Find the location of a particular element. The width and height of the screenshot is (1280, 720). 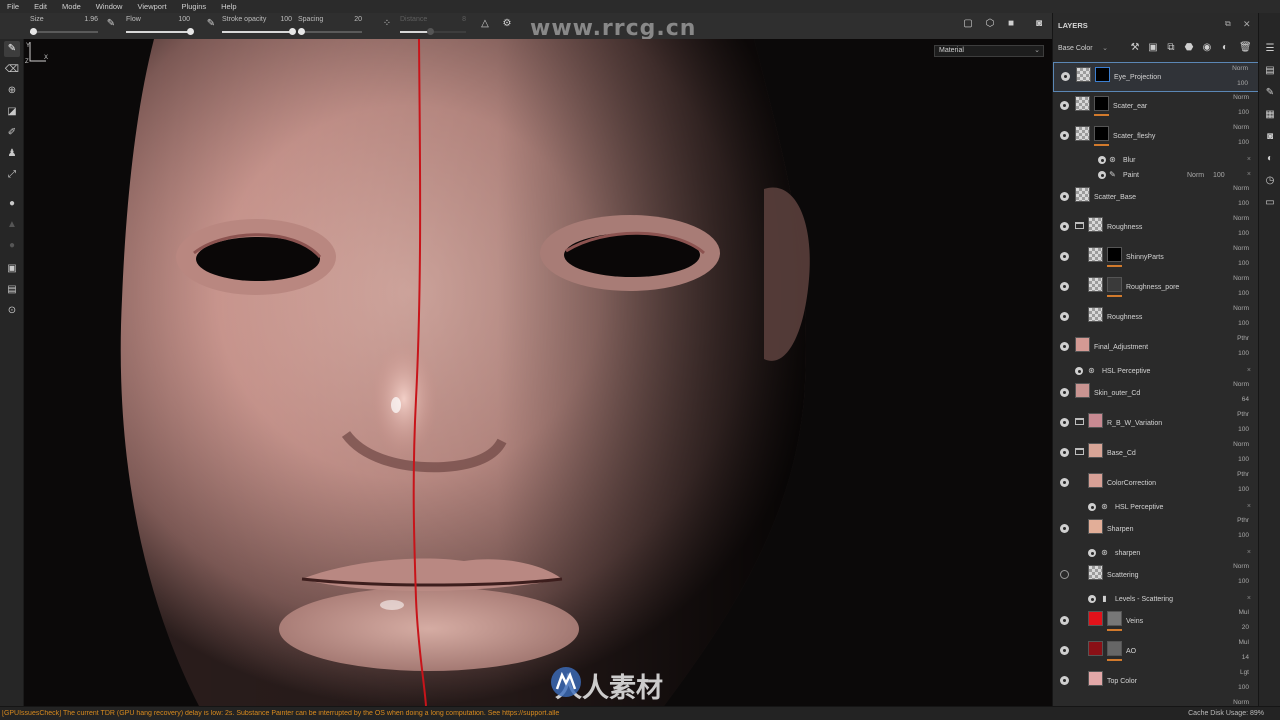

layer-opacity: 14 is located at coordinates (1245, 657).